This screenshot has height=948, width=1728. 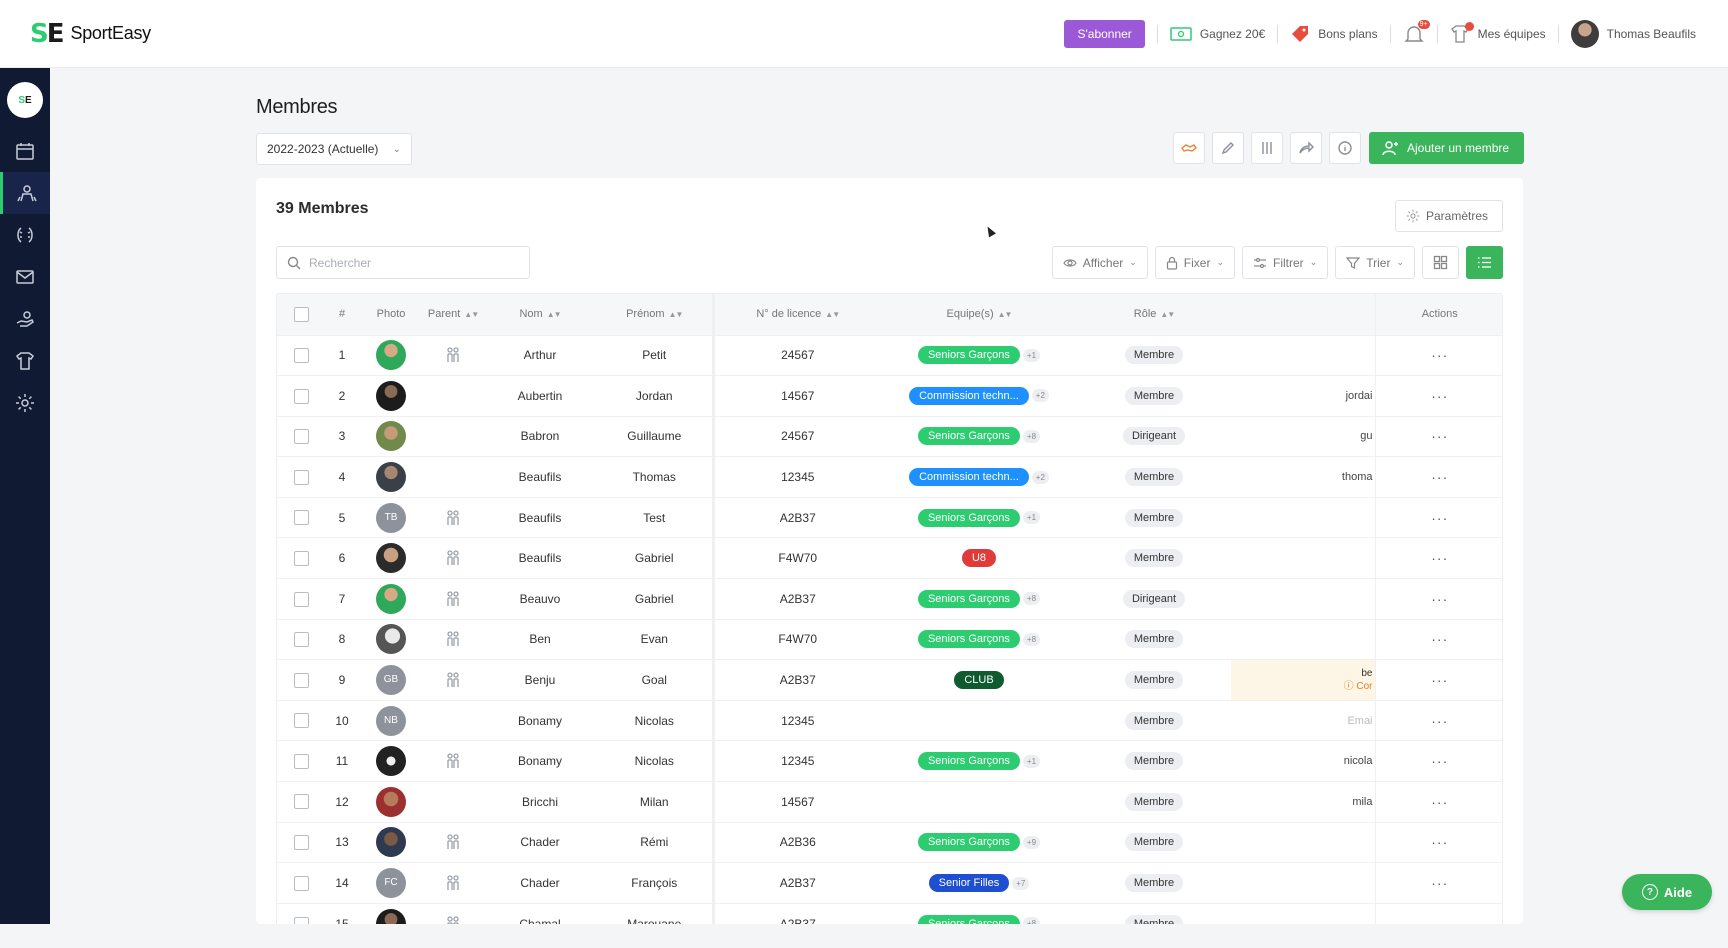 What do you see at coordinates (453, 314) in the screenshot?
I see `col-parent: Parent ▲▼` at bounding box center [453, 314].